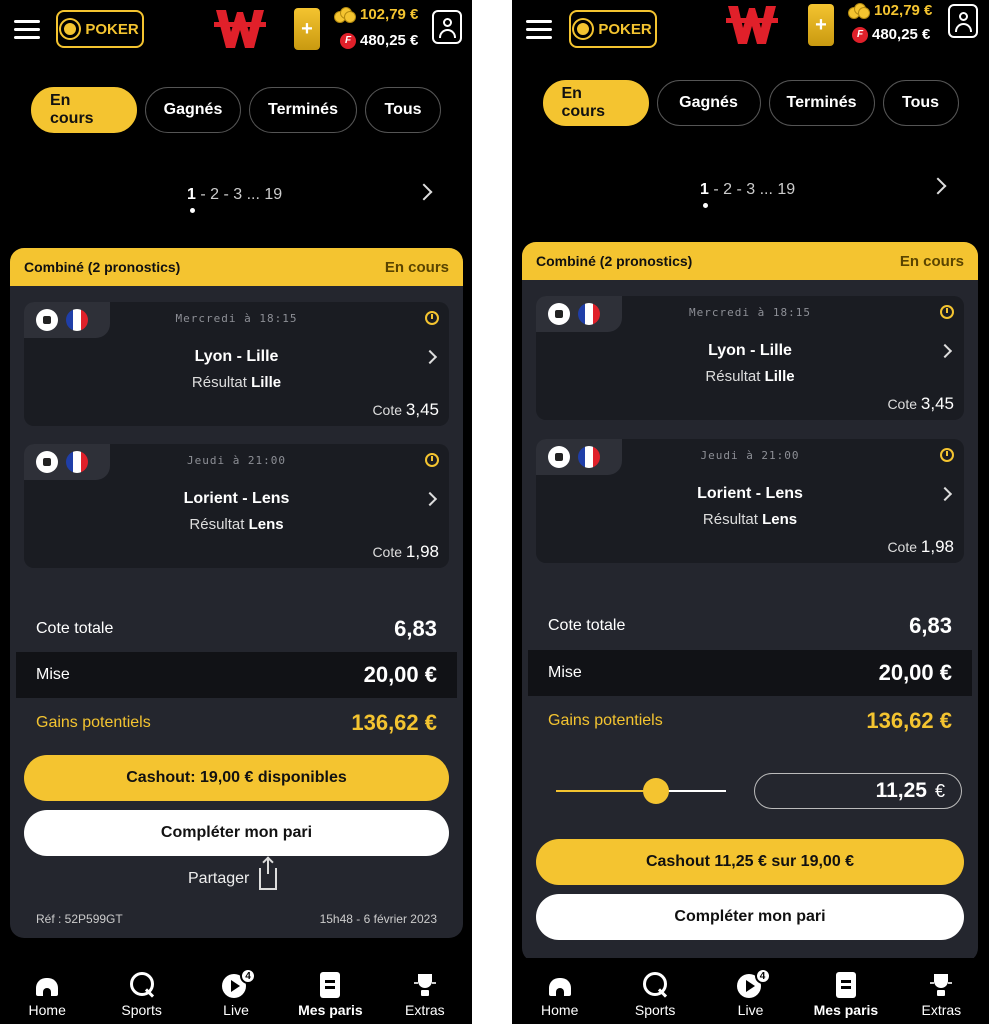  What do you see at coordinates (142, 984) in the screenshot?
I see `search-icon` at bounding box center [142, 984].